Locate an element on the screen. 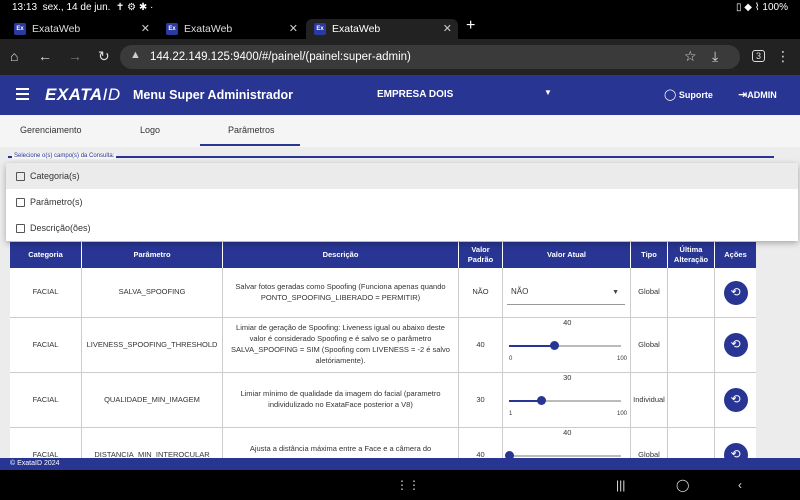 This screenshot has height=500, width=800. option-label: Descrição(ões) is located at coordinates (60, 228).